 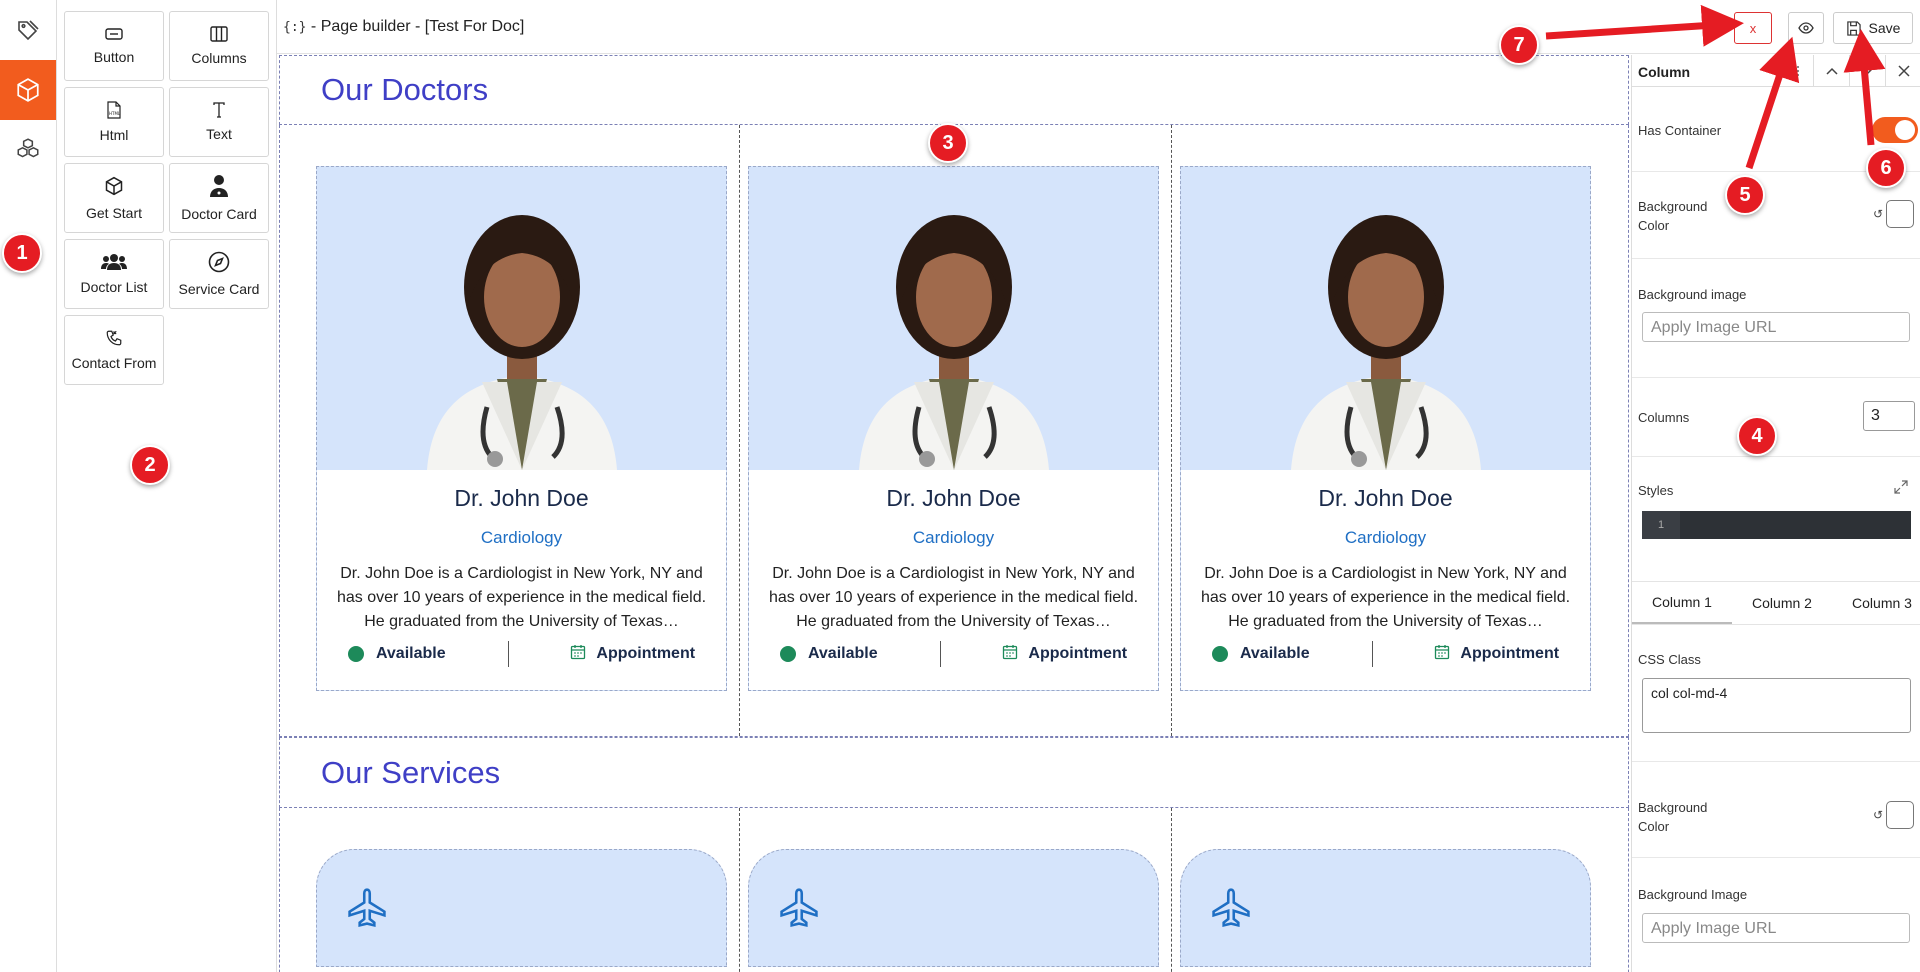 What do you see at coordinates (403, 27) in the screenshot?
I see `page-title: {:} - Page builder - [Test For Doc]` at bounding box center [403, 27].